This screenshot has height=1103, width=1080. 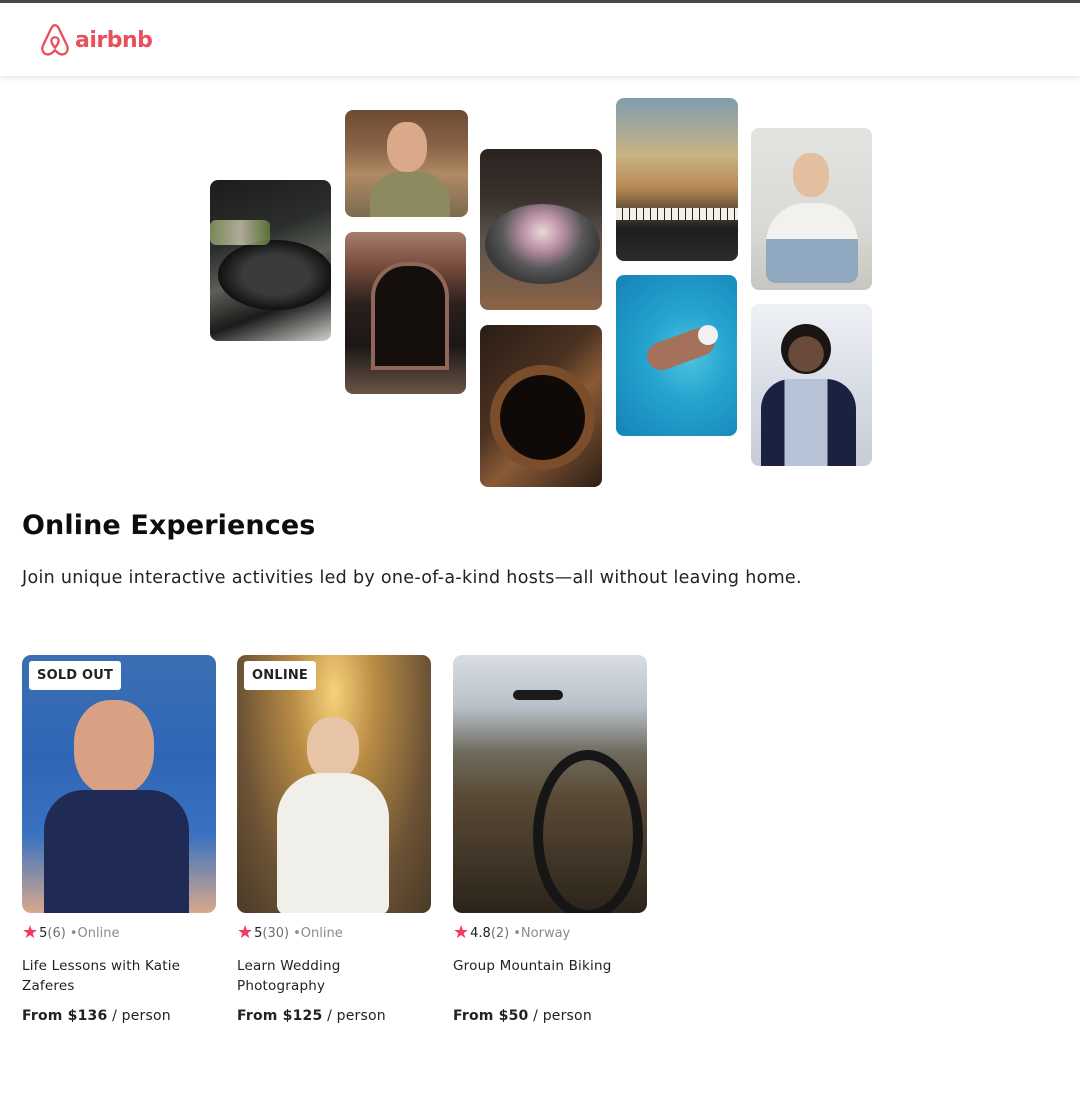 What do you see at coordinates (55, 40) in the screenshot?
I see `airbnb-logo-icon` at bounding box center [55, 40].